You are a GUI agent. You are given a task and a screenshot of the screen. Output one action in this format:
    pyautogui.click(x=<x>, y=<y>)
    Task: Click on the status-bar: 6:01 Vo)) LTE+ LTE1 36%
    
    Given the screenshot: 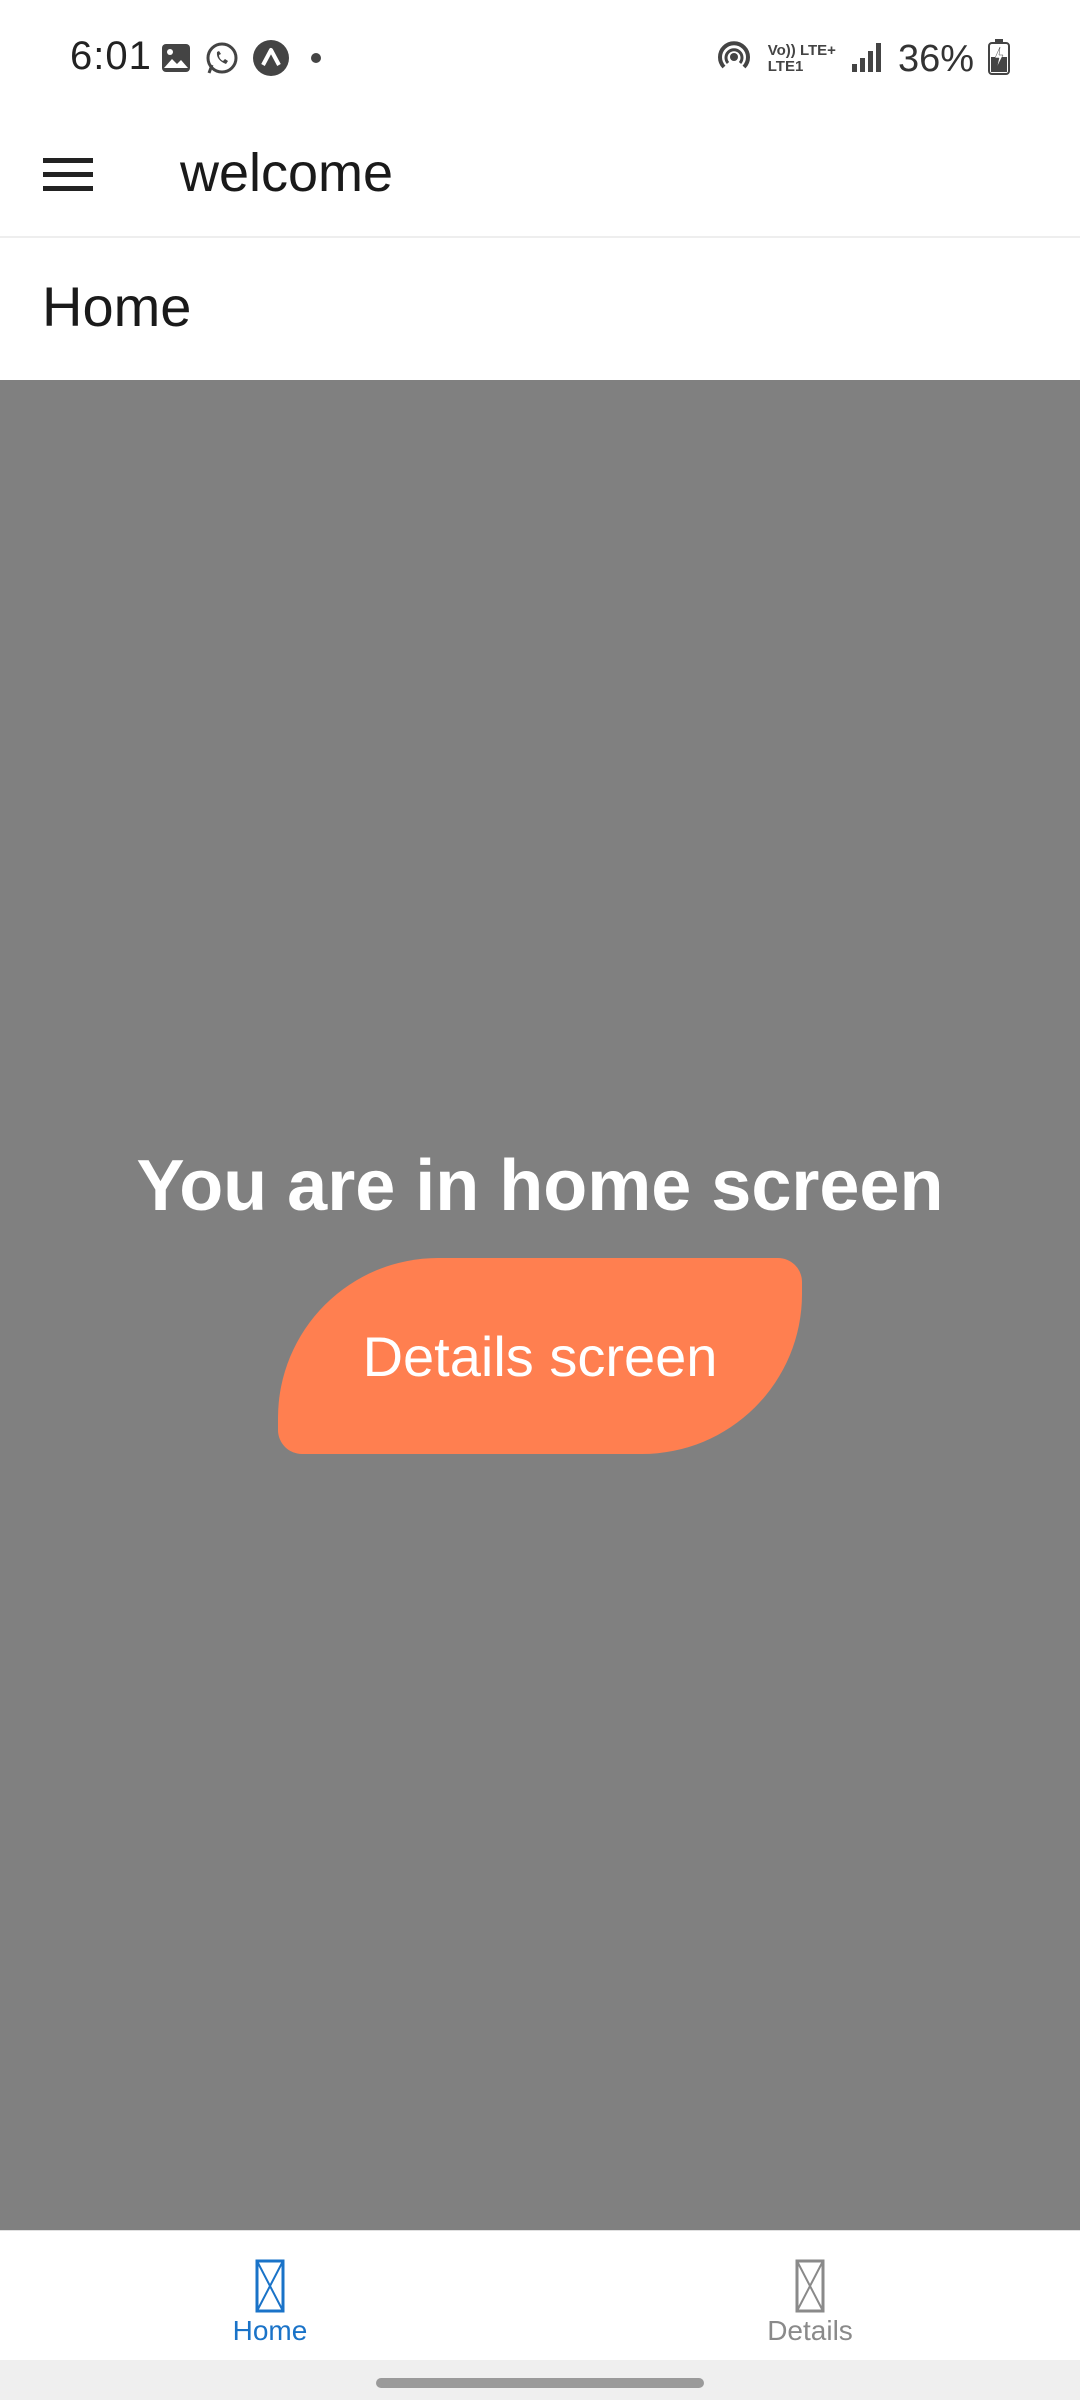 What is the action you would take?
    pyautogui.click(x=540, y=60)
    